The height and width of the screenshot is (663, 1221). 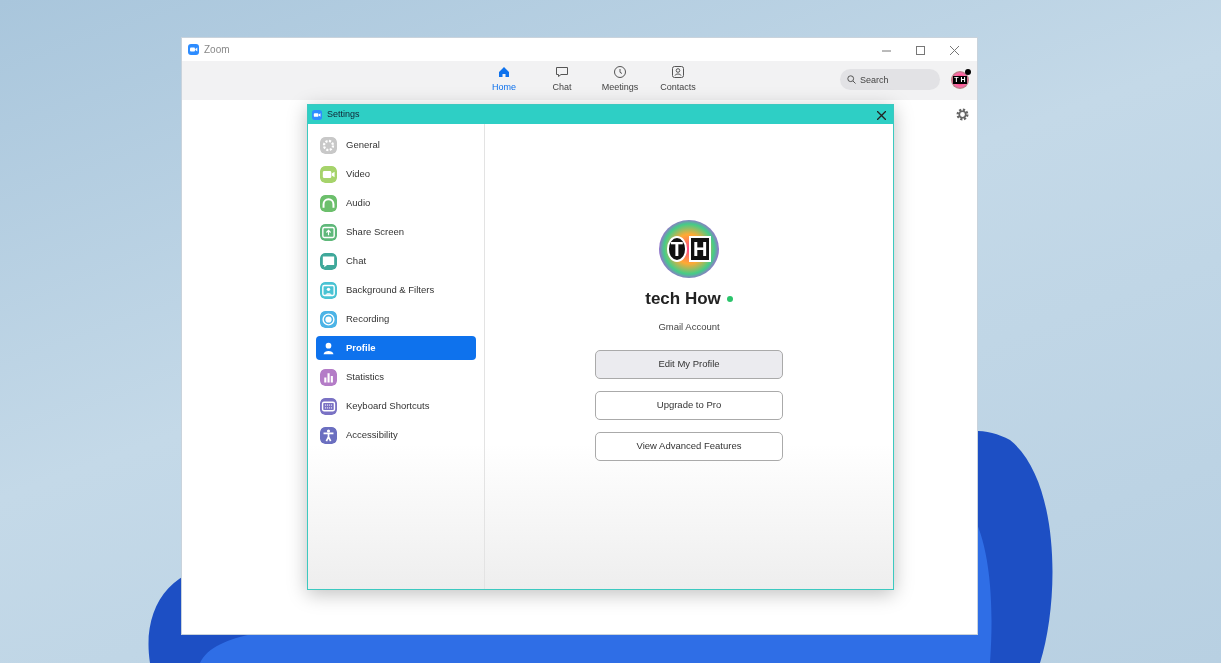 I want to click on maximize-icon, so click(x=920, y=50).